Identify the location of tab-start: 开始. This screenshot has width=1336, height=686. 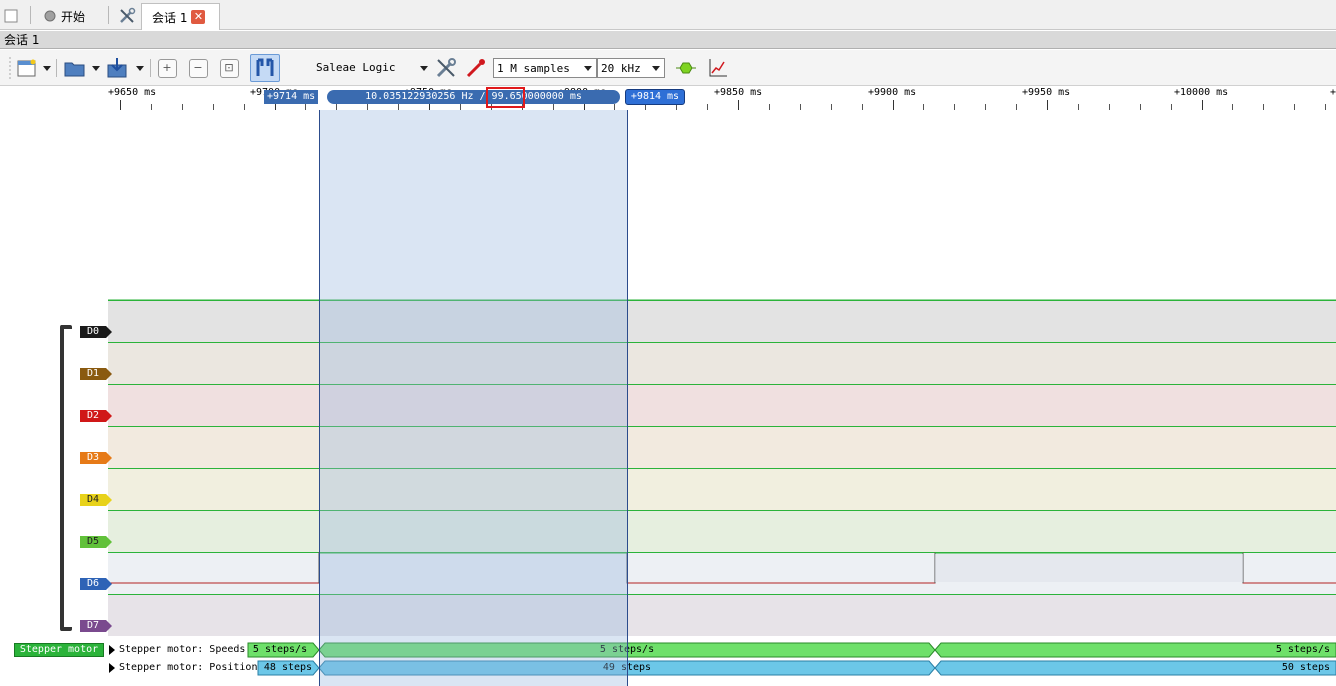
(64, 16).